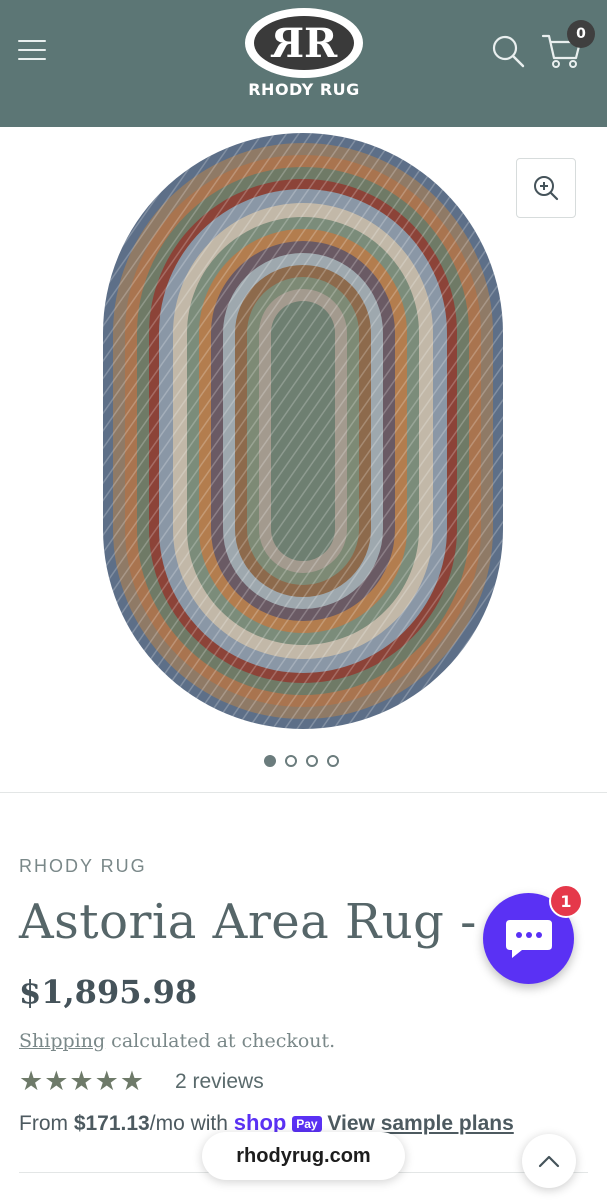 The height and width of the screenshot is (1200, 607). I want to click on zoom-in-button, so click(546, 188).